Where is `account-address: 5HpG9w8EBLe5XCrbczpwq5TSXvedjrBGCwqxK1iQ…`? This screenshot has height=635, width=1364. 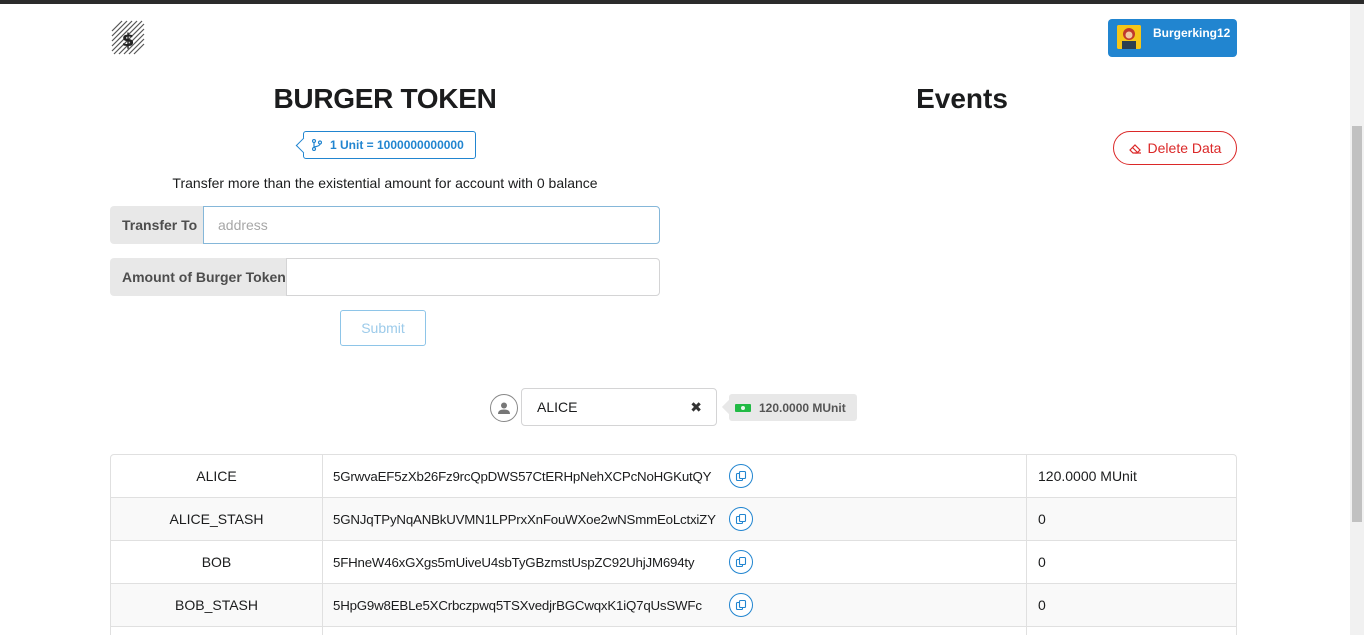 account-address: 5HpG9w8EBLe5XCrbczpwq5TSXvedjrBGCwqxK1iQ… is located at coordinates (517, 605).